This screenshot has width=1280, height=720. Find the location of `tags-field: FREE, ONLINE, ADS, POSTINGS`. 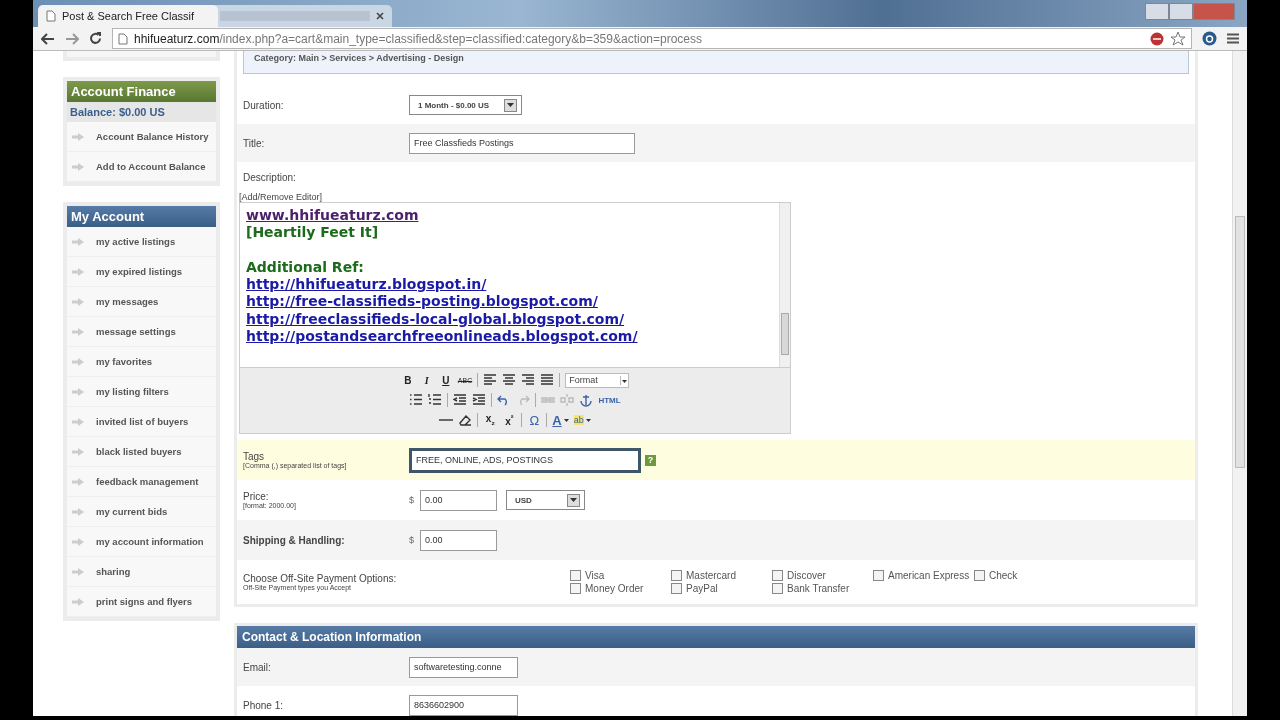

tags-field: FREE, ONLINE, ADS, POSTINGS is located at coordinates (525, 460).